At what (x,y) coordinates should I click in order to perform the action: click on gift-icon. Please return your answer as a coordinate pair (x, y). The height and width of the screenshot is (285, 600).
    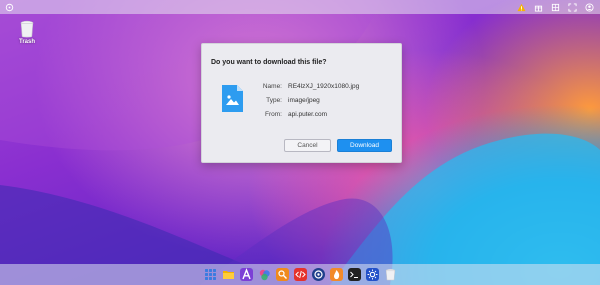
    Looking at the image, I should click on (538, 7).